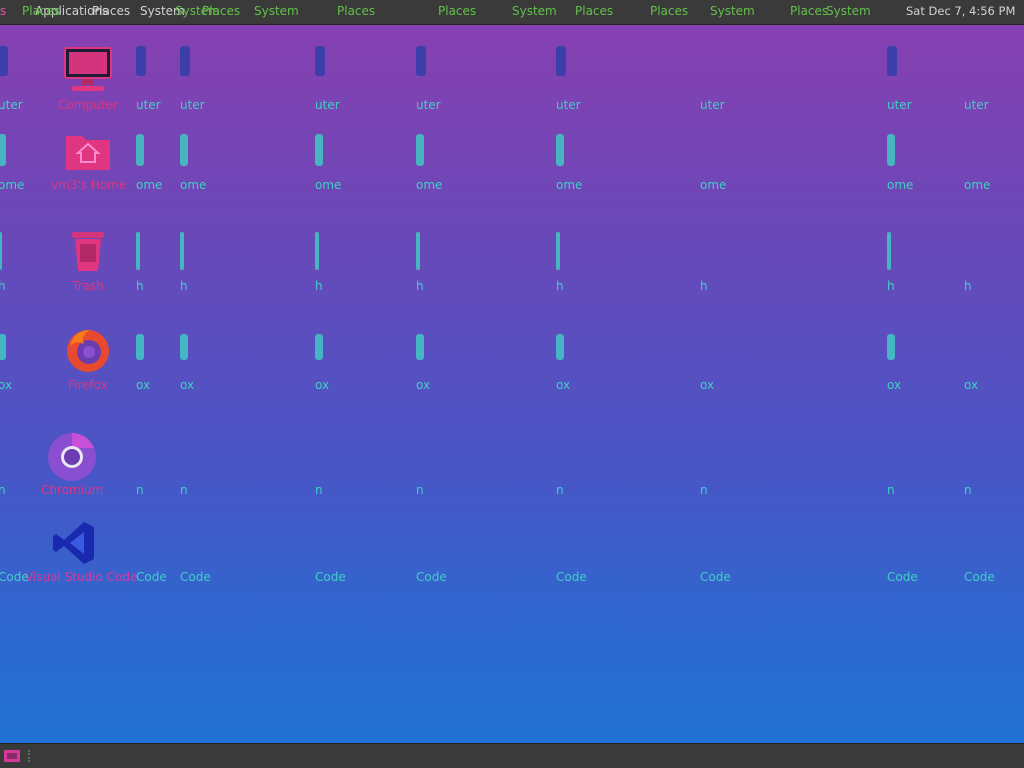 This screenshot has height=768, width=1024. What do you see at coordinates (3, 11) in the screenshot?
I see `ghost-menu-text: s` at bounding box center [3, 11].